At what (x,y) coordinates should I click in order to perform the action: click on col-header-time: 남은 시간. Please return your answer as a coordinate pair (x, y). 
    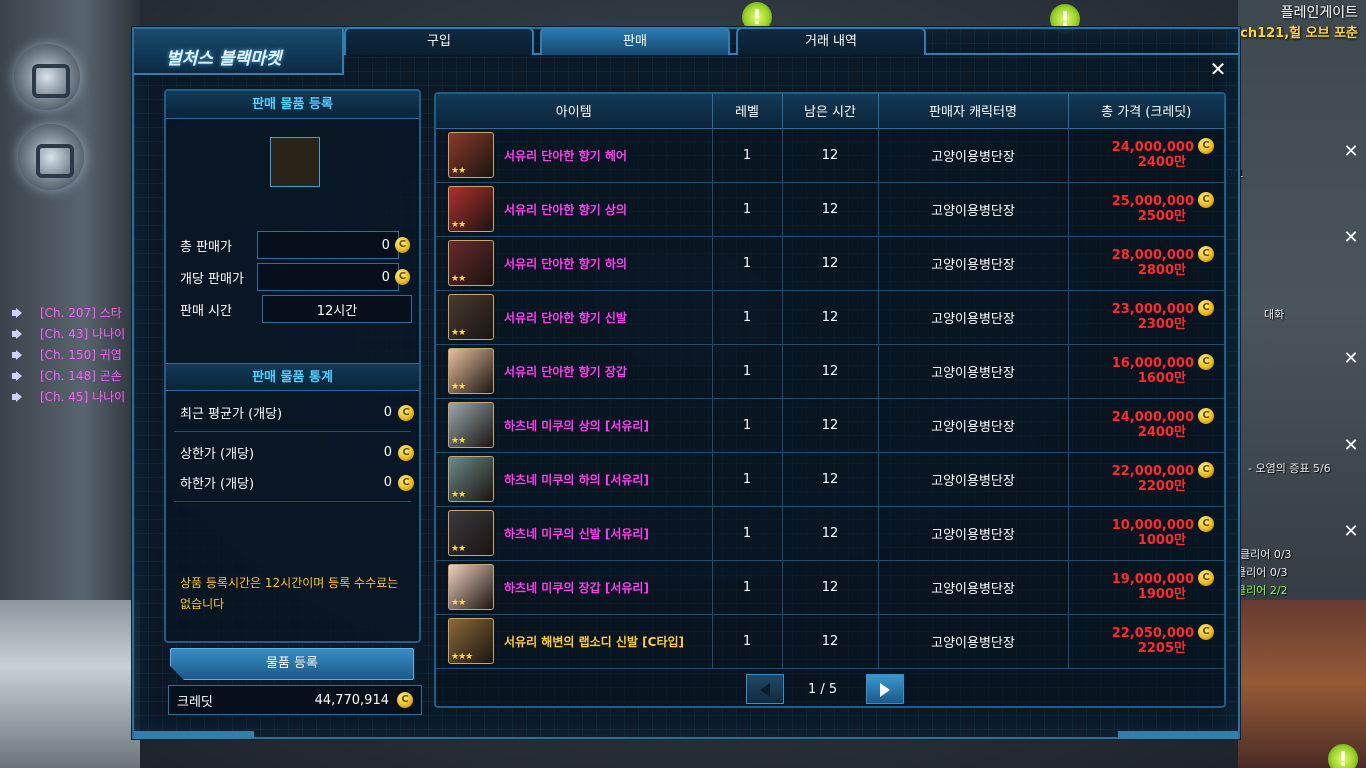
    Looking at the image, I should click on (830, 111).